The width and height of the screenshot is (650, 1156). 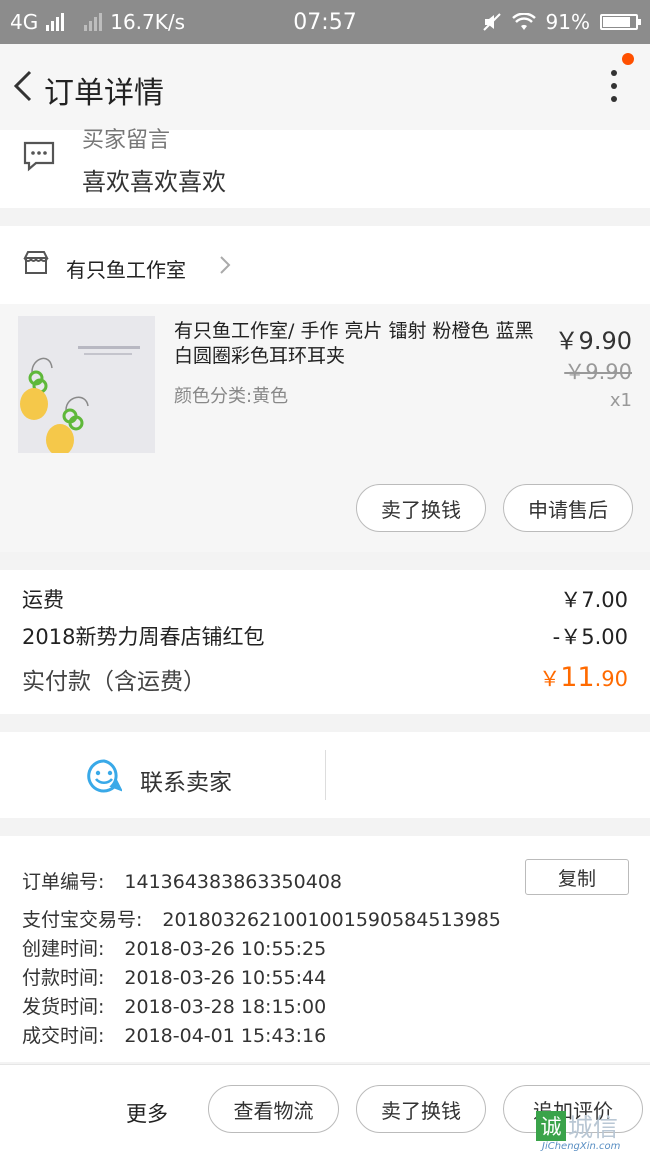 I want to click on battery-level, so click(x=617, y=22).